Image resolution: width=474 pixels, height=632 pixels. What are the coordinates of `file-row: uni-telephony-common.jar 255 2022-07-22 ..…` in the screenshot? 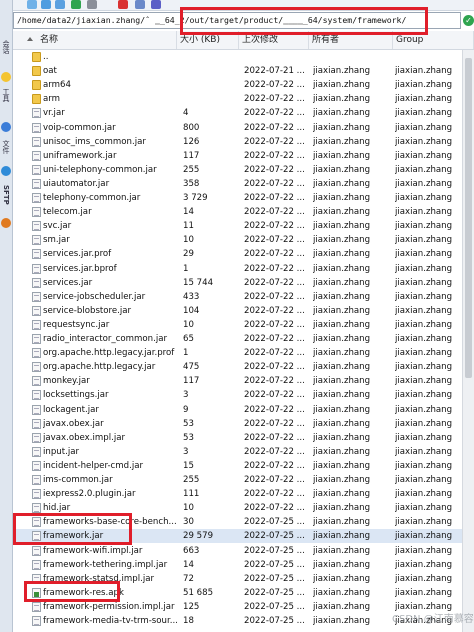 It's located at (237, 170).